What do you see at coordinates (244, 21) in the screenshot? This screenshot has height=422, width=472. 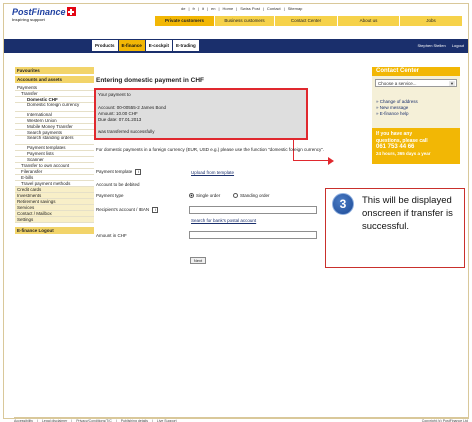 I see `tab-business-customers: Business customers` at bounding box center [244, 21].